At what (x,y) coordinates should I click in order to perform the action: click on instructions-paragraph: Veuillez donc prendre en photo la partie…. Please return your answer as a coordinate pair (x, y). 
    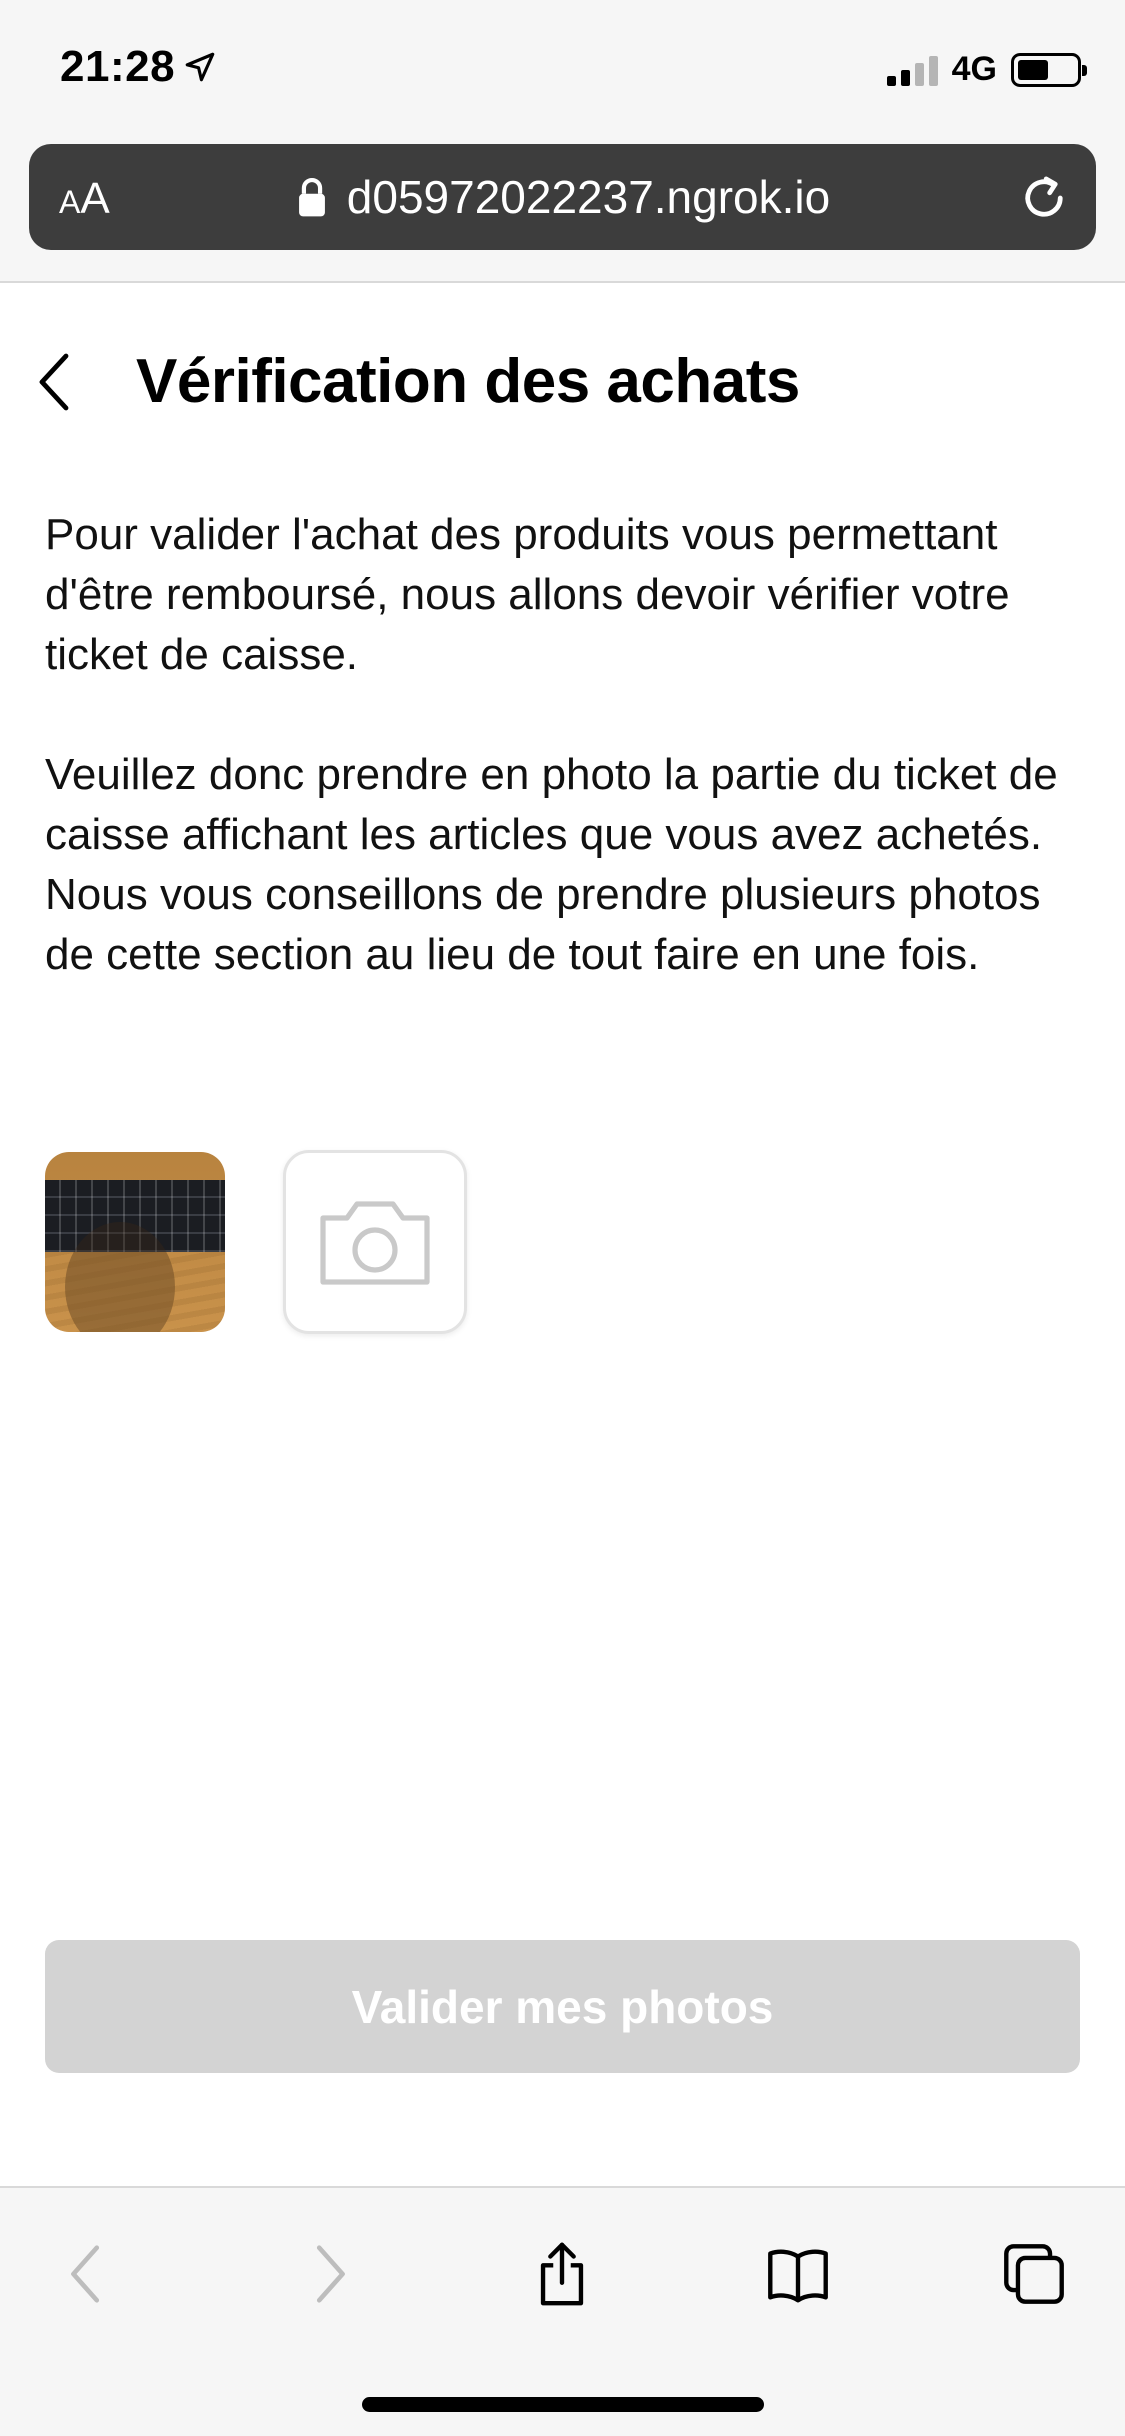
    Looking at the image, I should click on (551, 864).